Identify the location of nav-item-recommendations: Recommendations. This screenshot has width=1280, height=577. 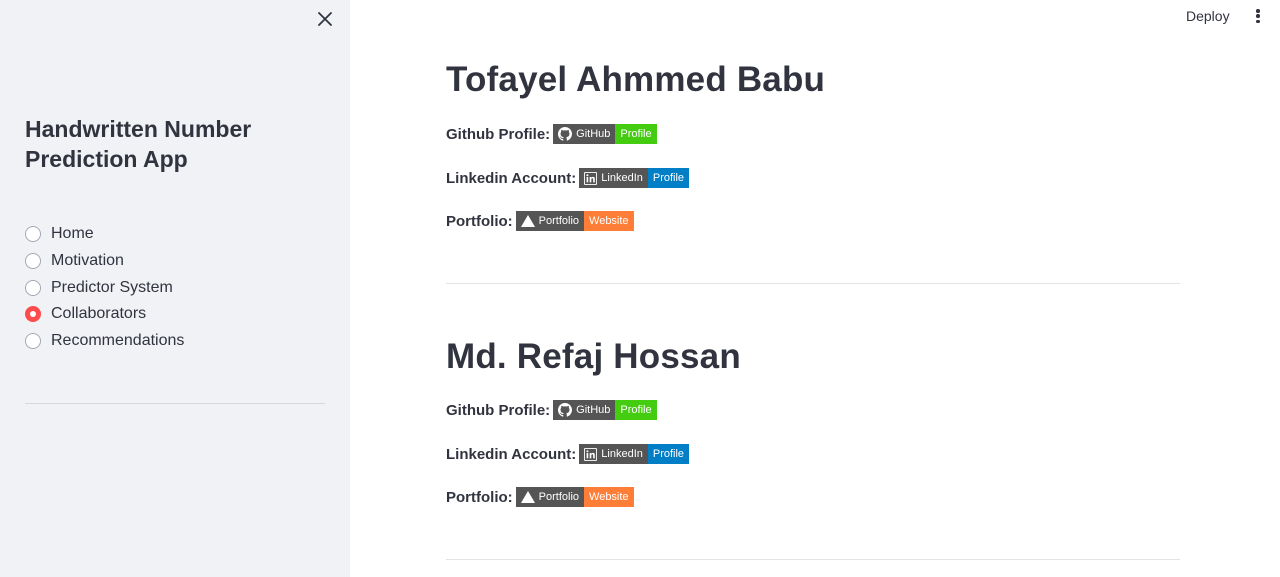
(104, 341).